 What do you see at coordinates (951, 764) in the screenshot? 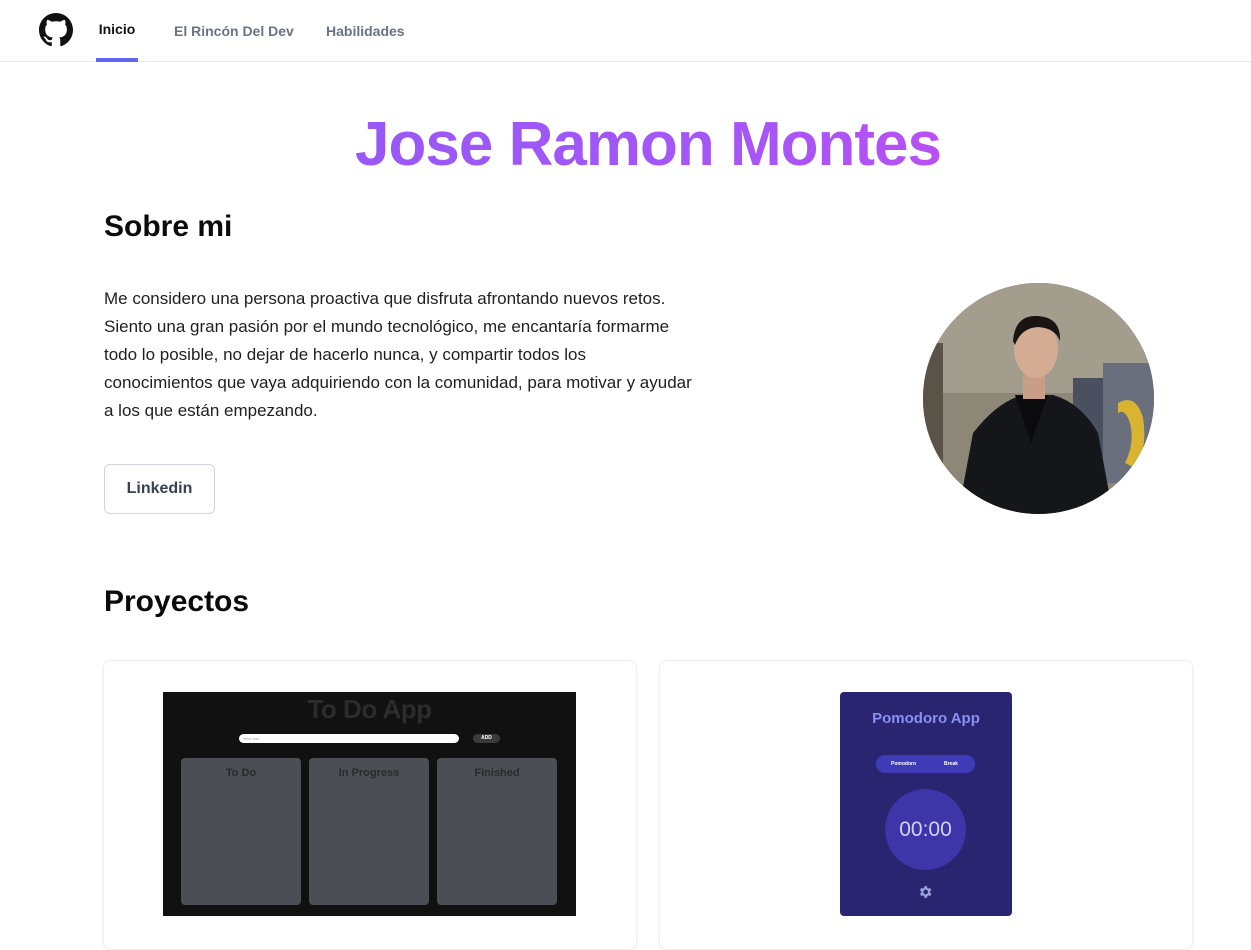
I see `break-option: Break` at bounding box center [951, 764].